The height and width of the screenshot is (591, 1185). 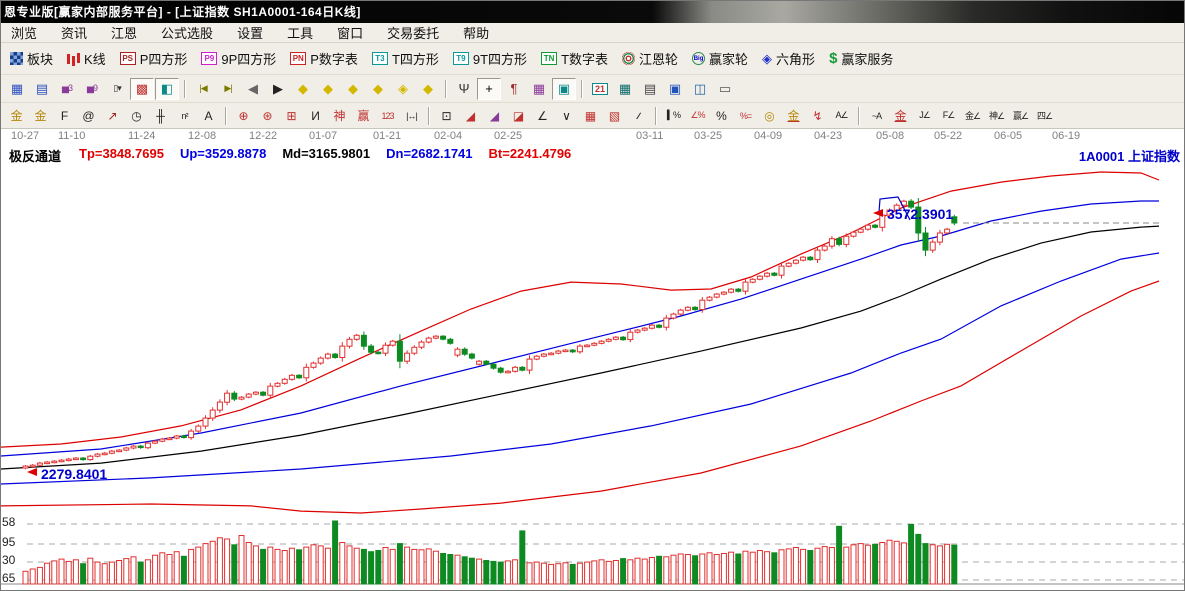 I want to click on clock-icon: ◷, so click(x=136, y=116).